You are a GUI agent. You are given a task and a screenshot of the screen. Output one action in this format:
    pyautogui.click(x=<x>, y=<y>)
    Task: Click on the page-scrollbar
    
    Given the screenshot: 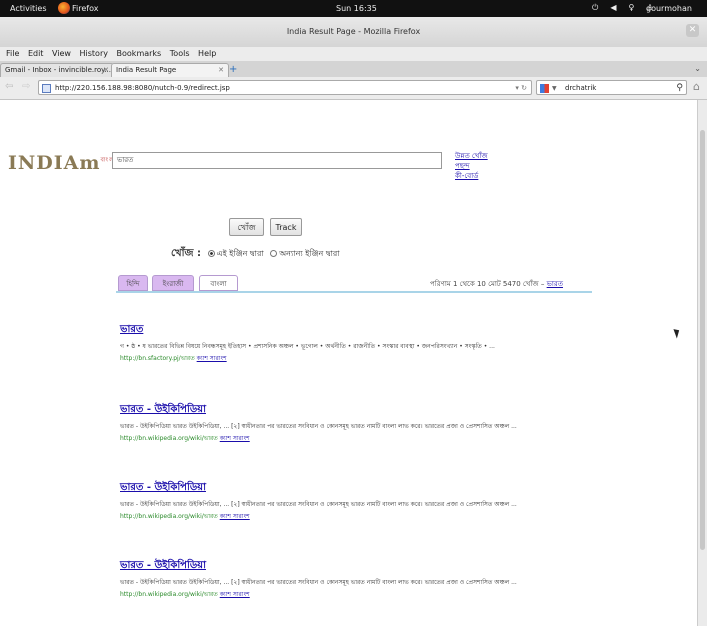 What is the action you would take?
    pyautogui.click(x=702, y=363)
    